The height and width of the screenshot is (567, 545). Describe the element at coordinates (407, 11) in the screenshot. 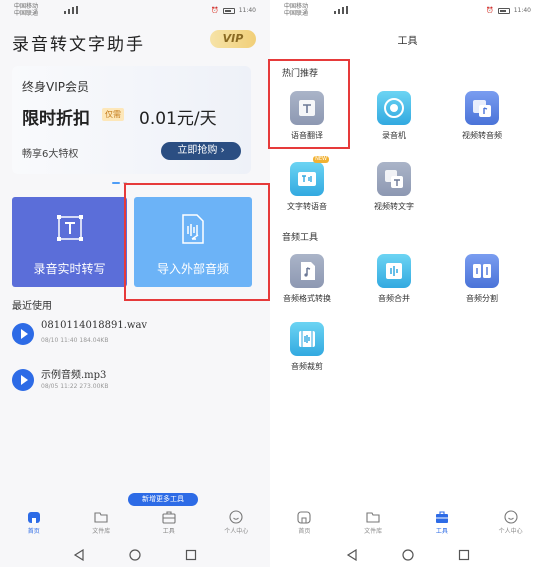

I see `status-bar: 中国移动 中国联通 ⏰ 11:40` at that location.